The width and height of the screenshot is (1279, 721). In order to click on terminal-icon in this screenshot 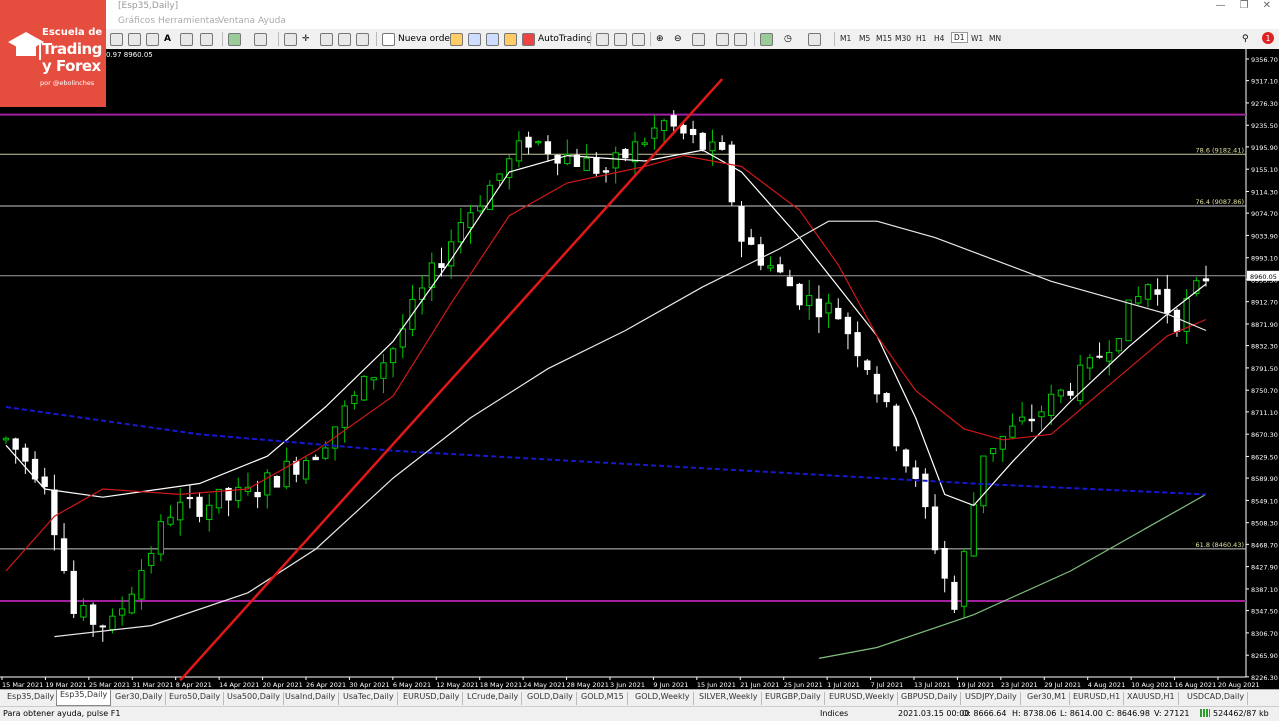, I will do `click(326, 39)`.